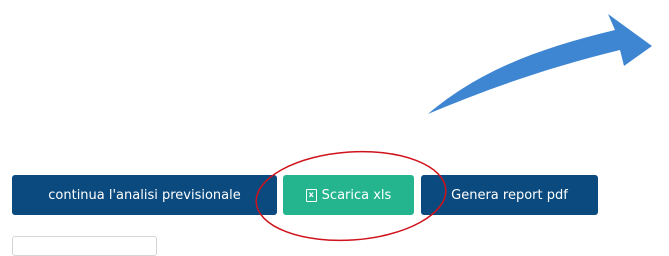  I want to click on continue-forecast-analysis-button: continua l'analisi previsionale, so click(144, 195).